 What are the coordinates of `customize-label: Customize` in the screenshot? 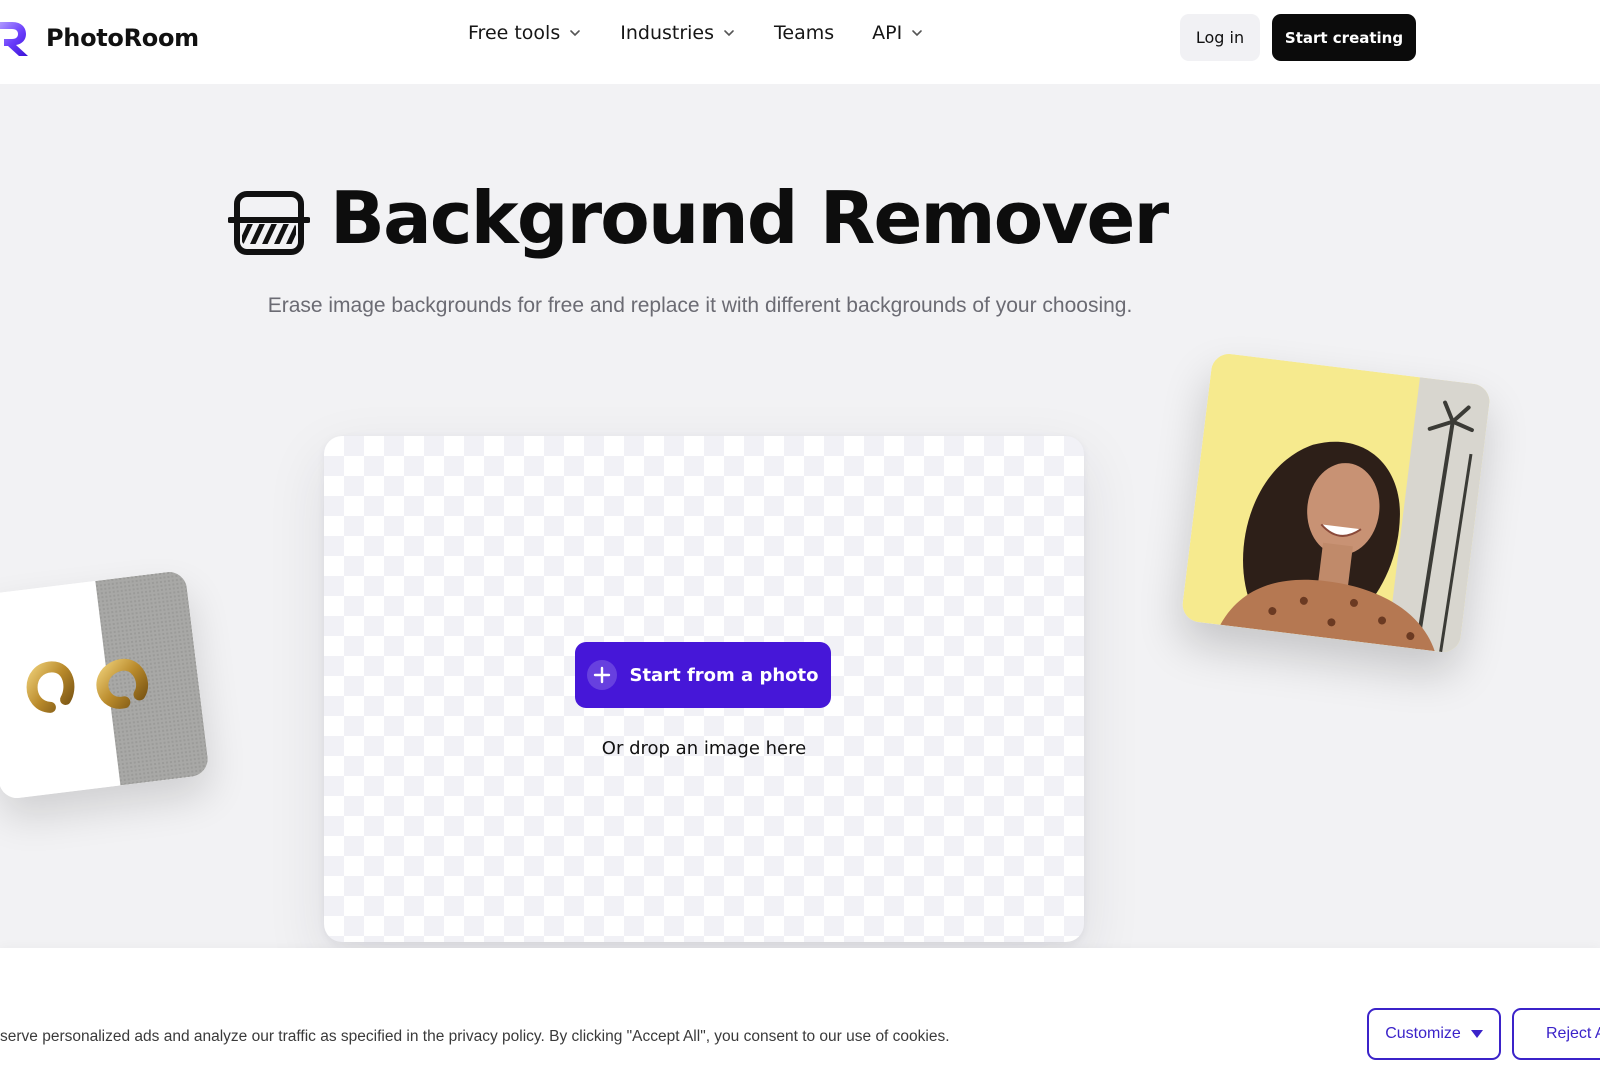 It's located at (1423, 1033).